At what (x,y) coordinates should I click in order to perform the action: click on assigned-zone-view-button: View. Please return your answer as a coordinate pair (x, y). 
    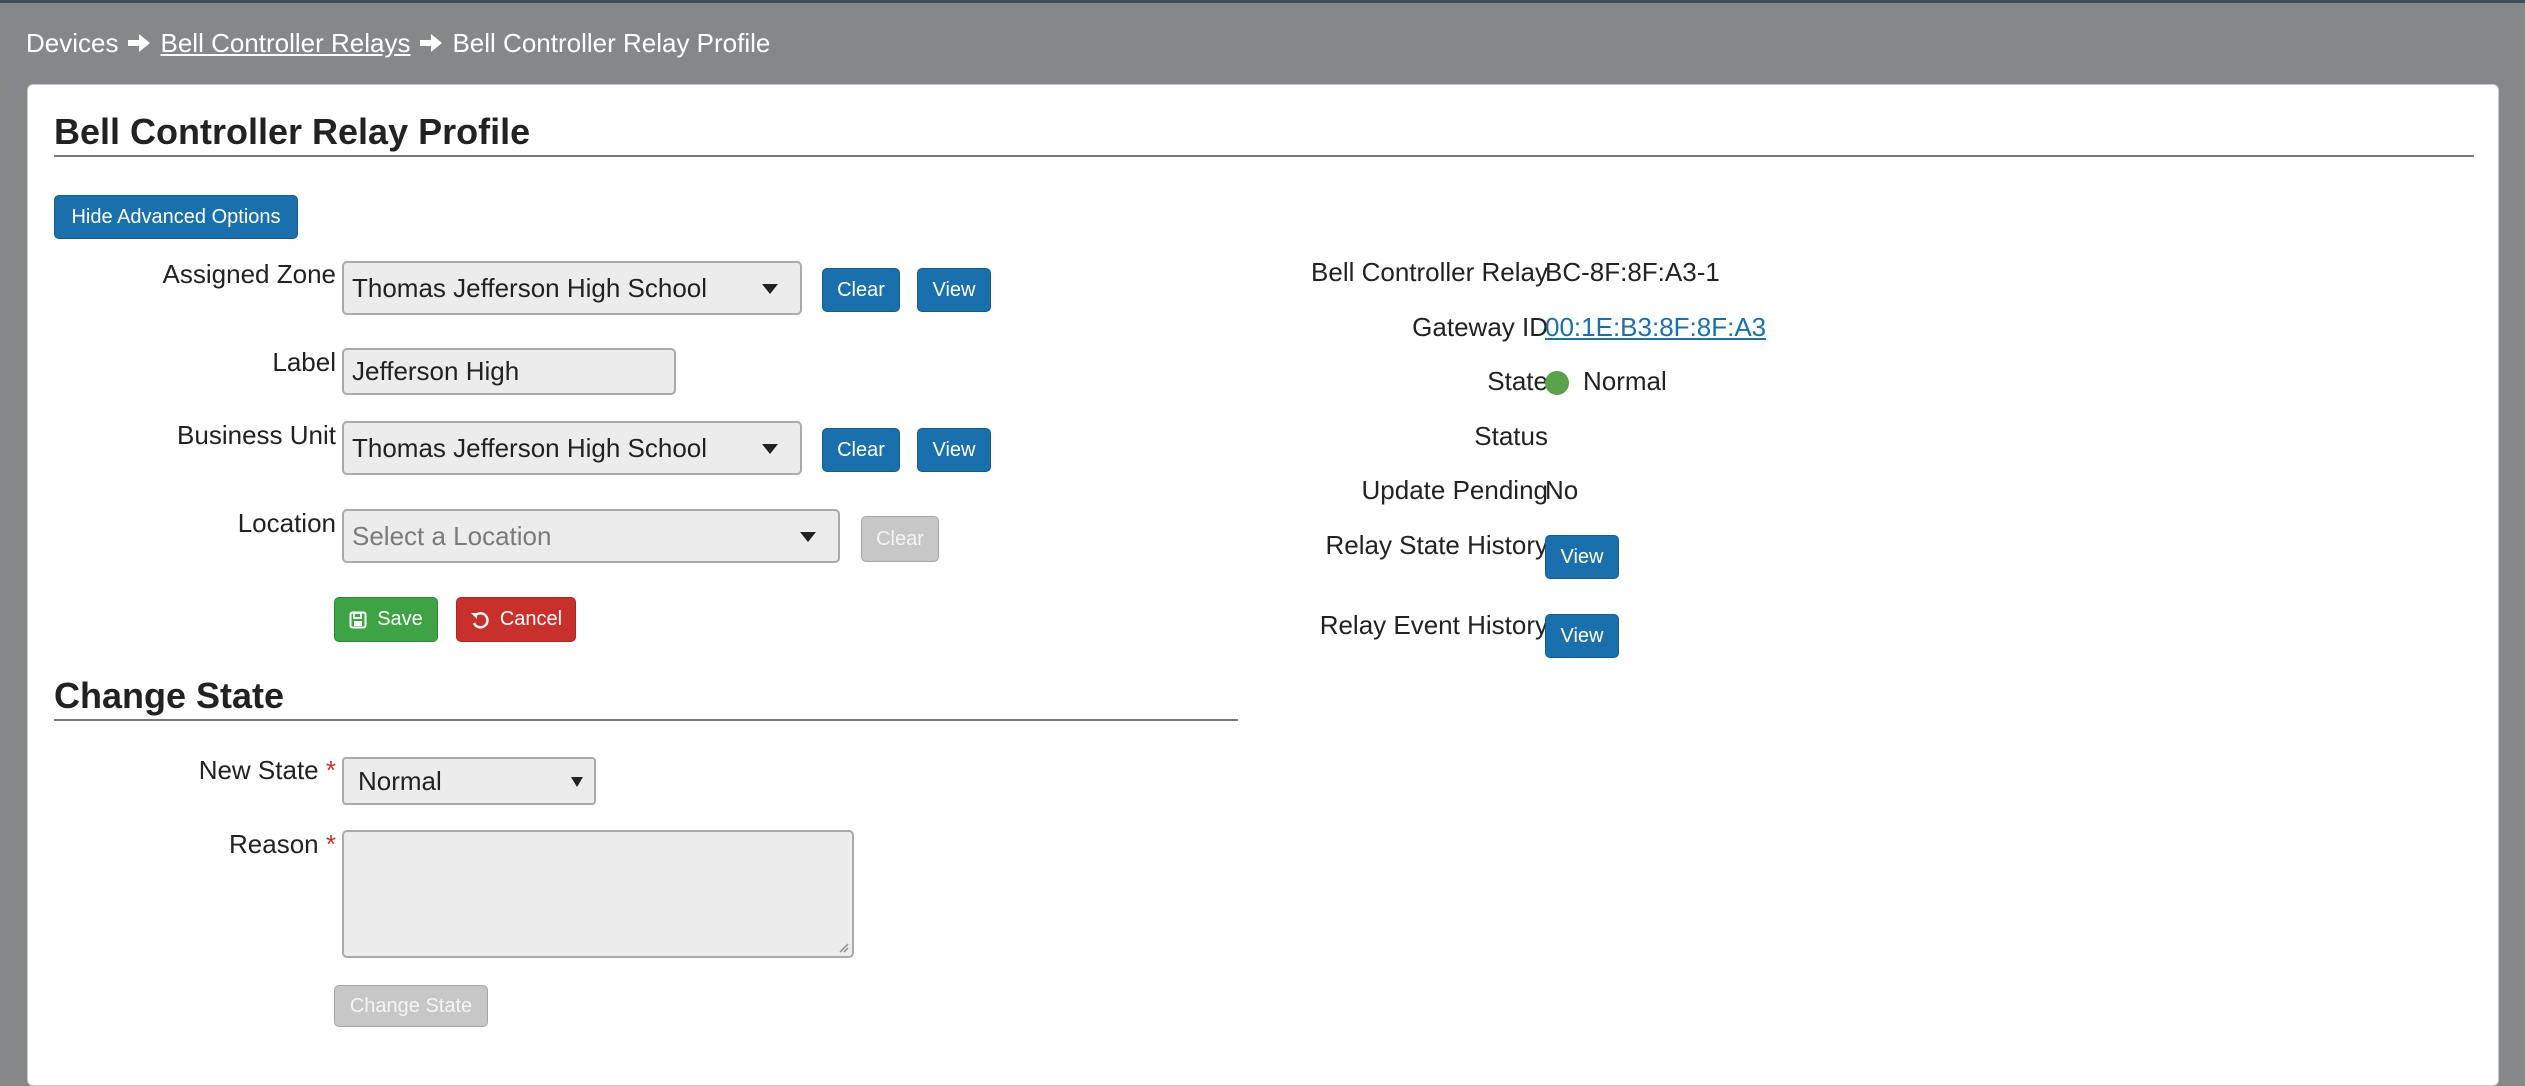
    Looking at the image, I should click on (954, 290).